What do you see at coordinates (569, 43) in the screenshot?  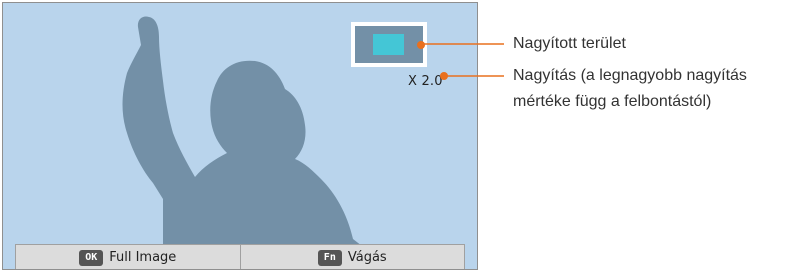 I see `zoomed-area-callout: Nagyított terület` at bounding box center [569, 43].